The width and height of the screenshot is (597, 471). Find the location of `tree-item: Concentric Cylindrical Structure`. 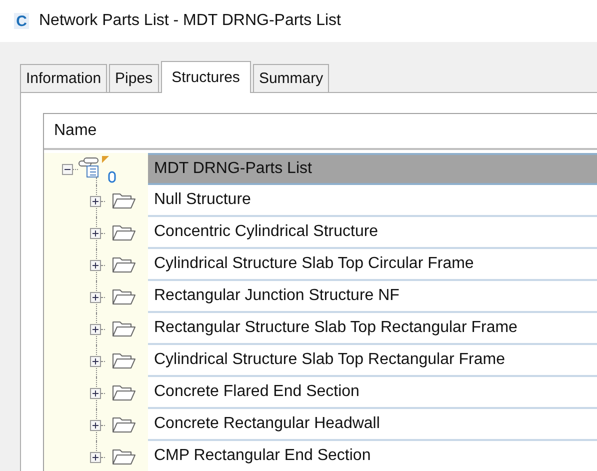

tree-item: Concentric Cylindrical Structure is located at coordinates (372, 233).